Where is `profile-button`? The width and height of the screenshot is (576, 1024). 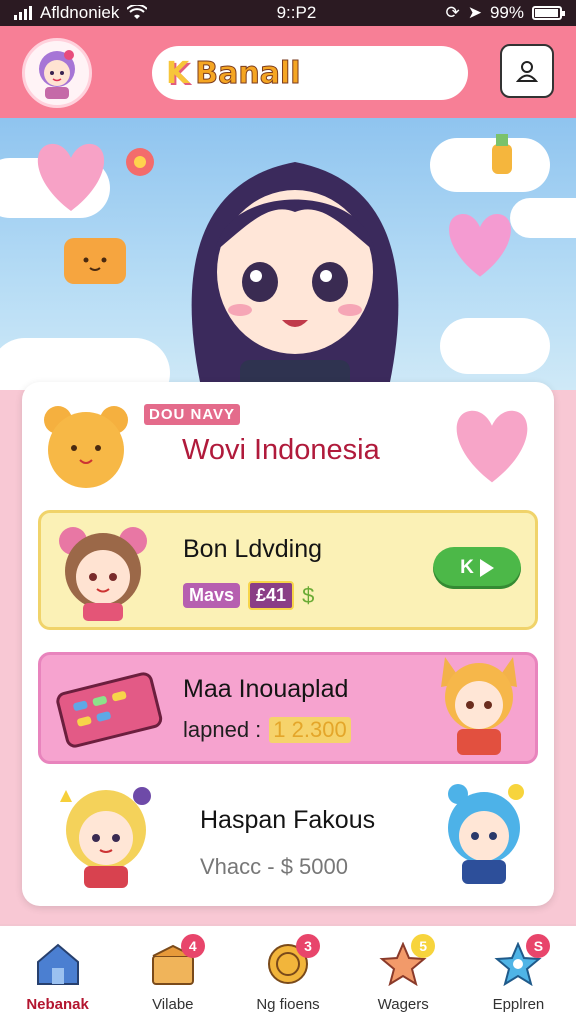 profile-button is located at coordinates (527, 71).